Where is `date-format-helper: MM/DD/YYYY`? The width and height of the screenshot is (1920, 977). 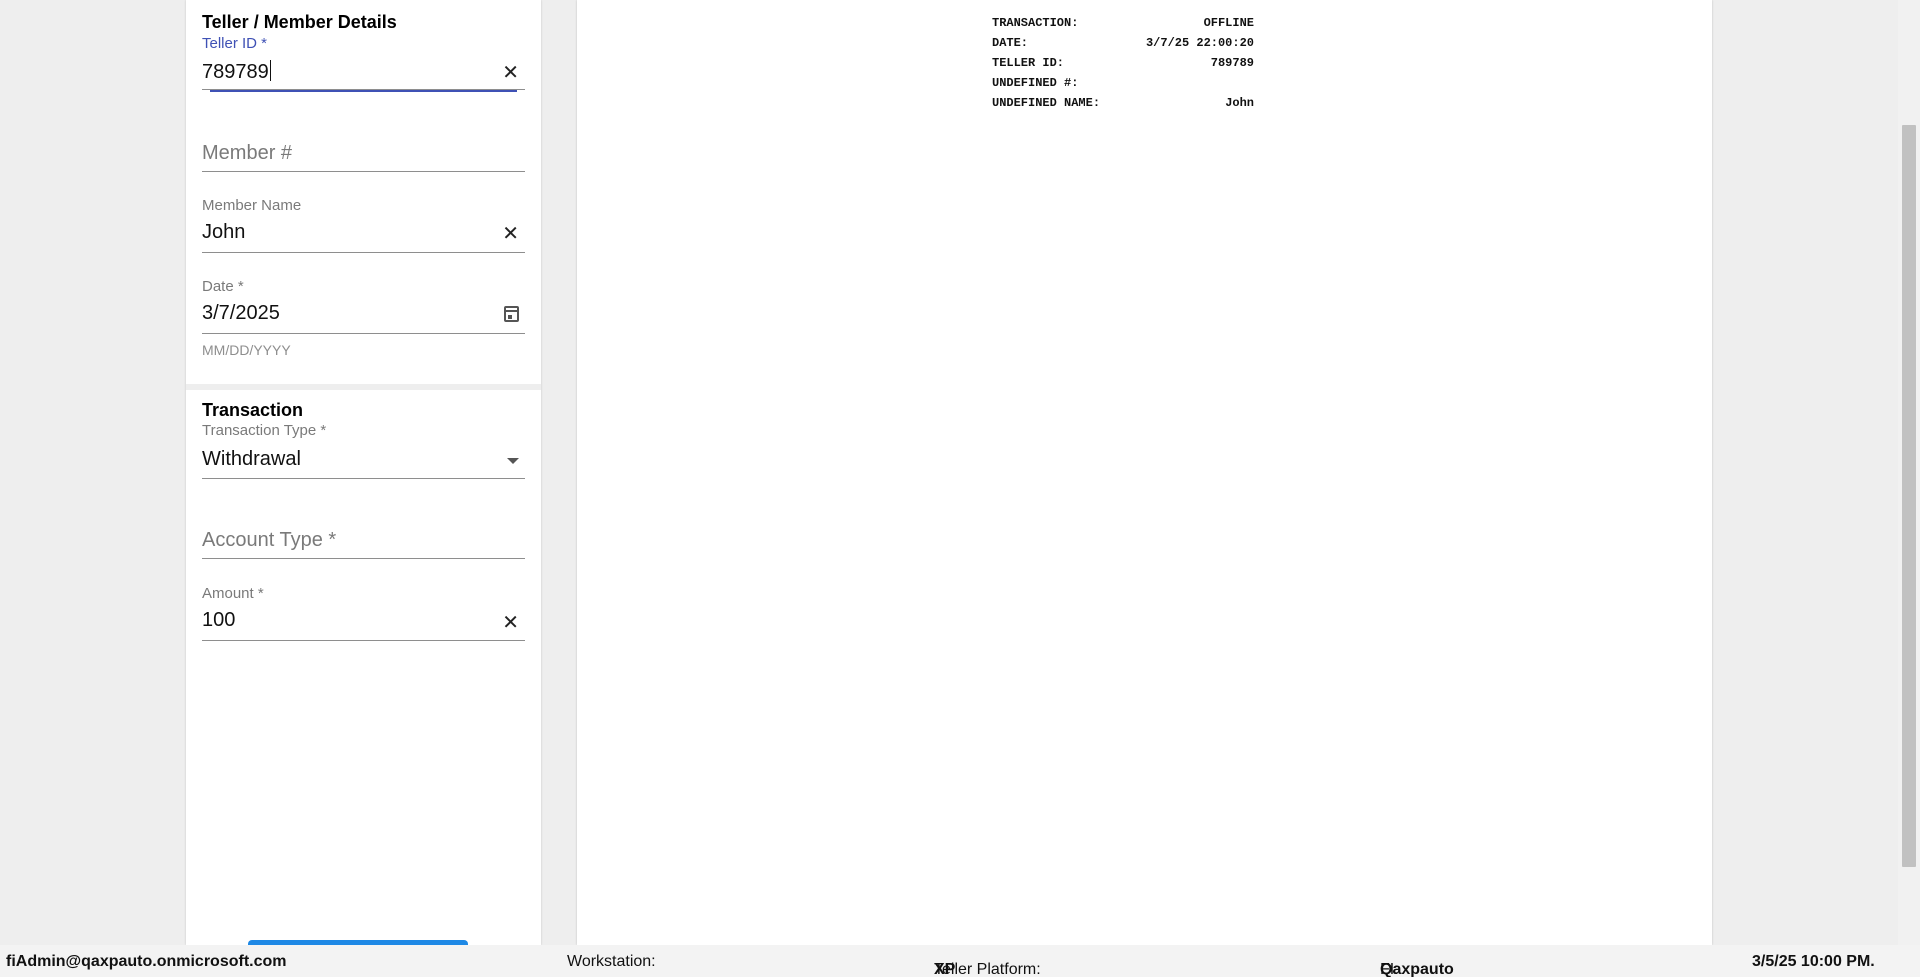 date-format-helper: MM/DD/YYYY is located at coordinates (246, 350).